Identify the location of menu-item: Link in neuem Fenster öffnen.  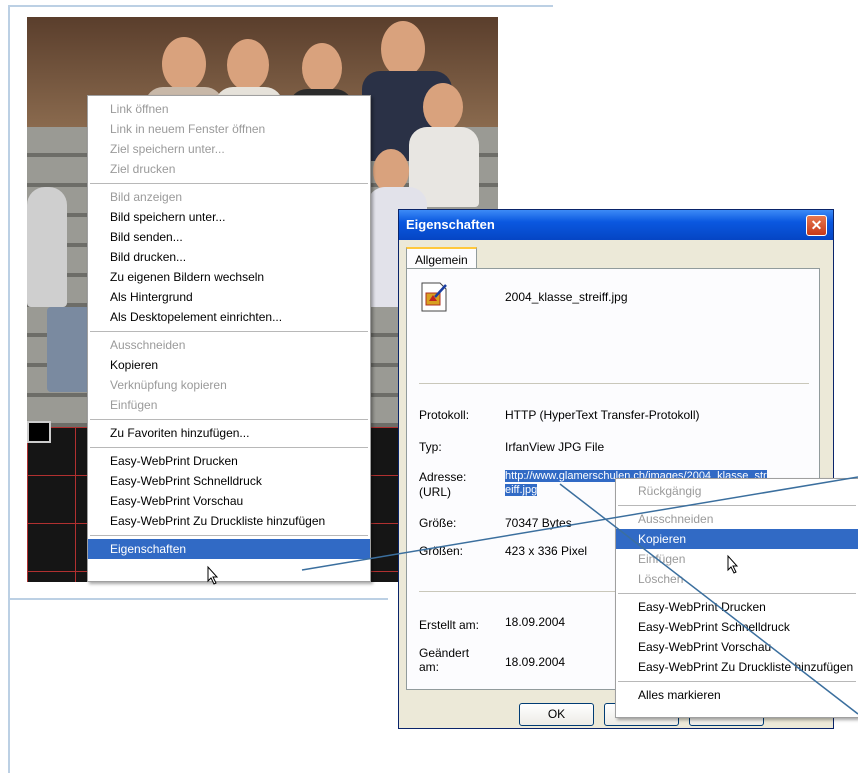
(229, 129).